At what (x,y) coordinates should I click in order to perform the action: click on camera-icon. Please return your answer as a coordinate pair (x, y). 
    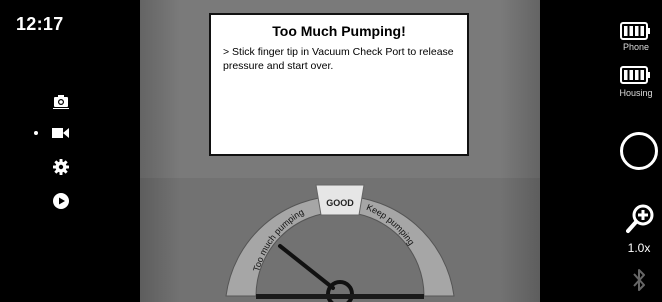
    Looking at the image, I should click on (61, 101).